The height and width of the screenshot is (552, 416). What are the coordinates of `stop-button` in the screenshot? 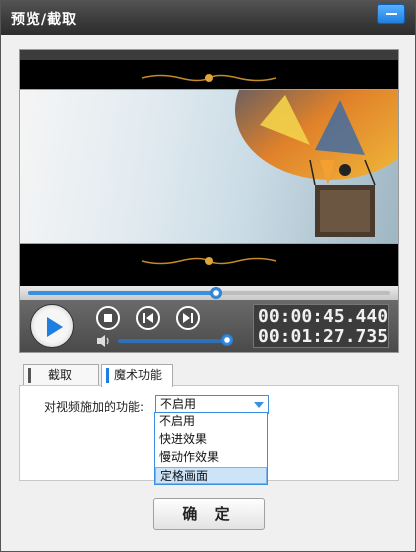 It's located at (108, 318).